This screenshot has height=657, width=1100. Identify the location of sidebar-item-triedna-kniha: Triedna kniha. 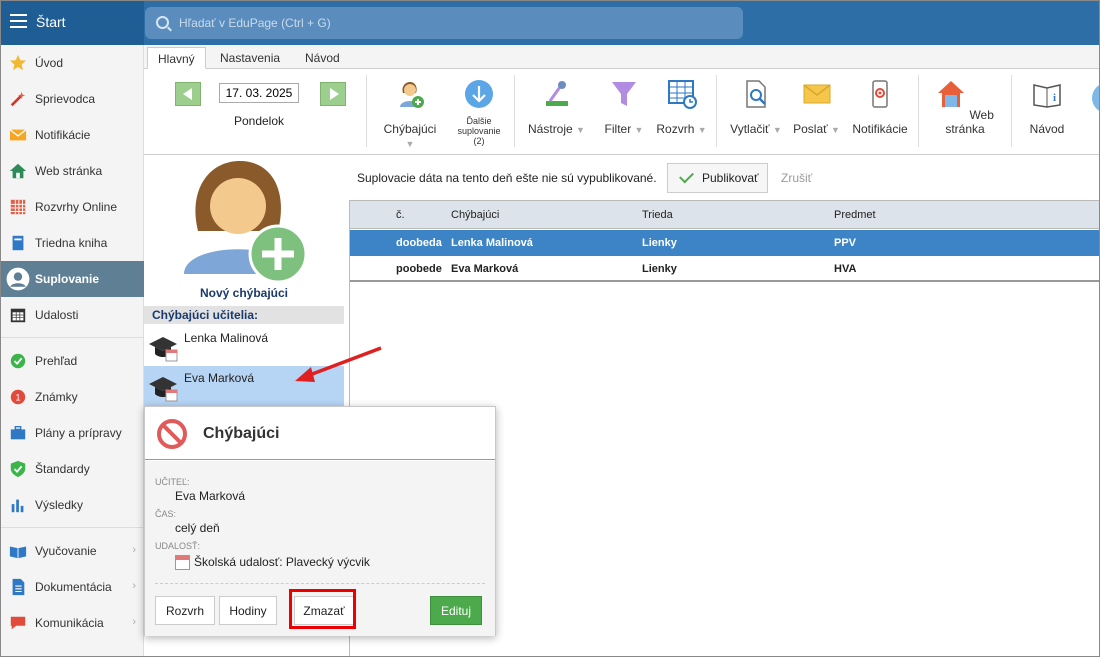
(72, 243).